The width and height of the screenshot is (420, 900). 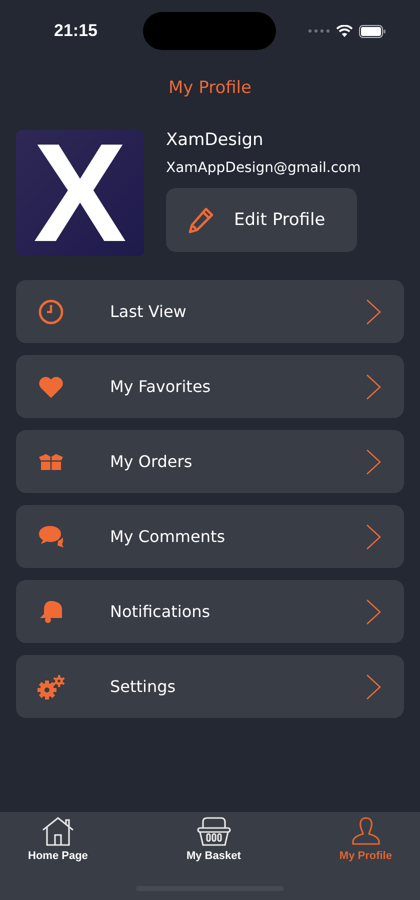 What do you see at coordinates (215, 140) in the screenshot?
I see `user-name: XamDesign` at bounding box center [215, 140].